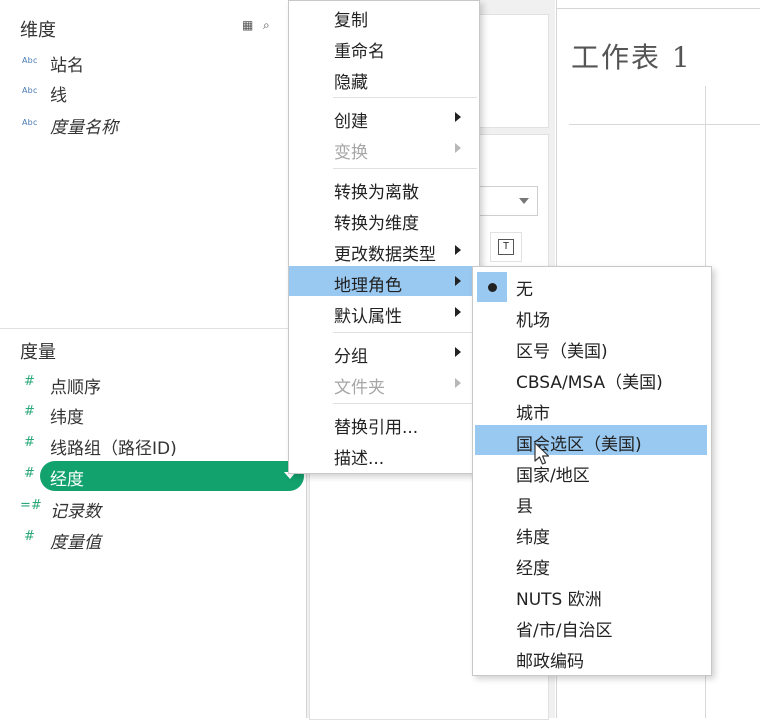  What do you see at coordinates (524, 201) in the screenshot?
I see `chevron-down-icon` at bounding box center [524, 201].